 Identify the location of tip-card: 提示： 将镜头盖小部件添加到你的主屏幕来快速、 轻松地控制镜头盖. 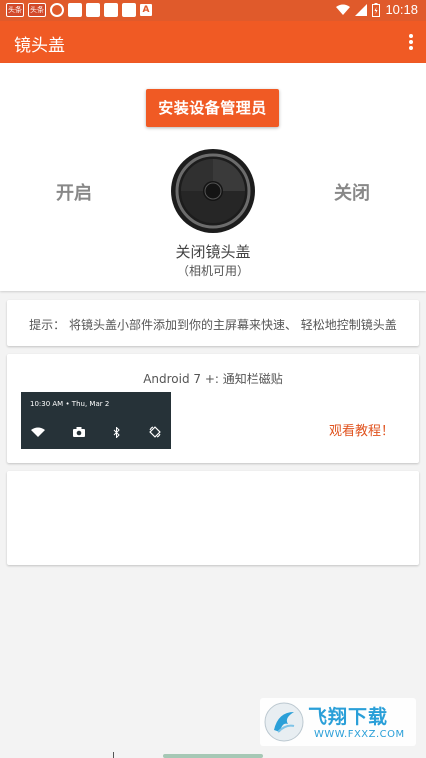
(213, 323).